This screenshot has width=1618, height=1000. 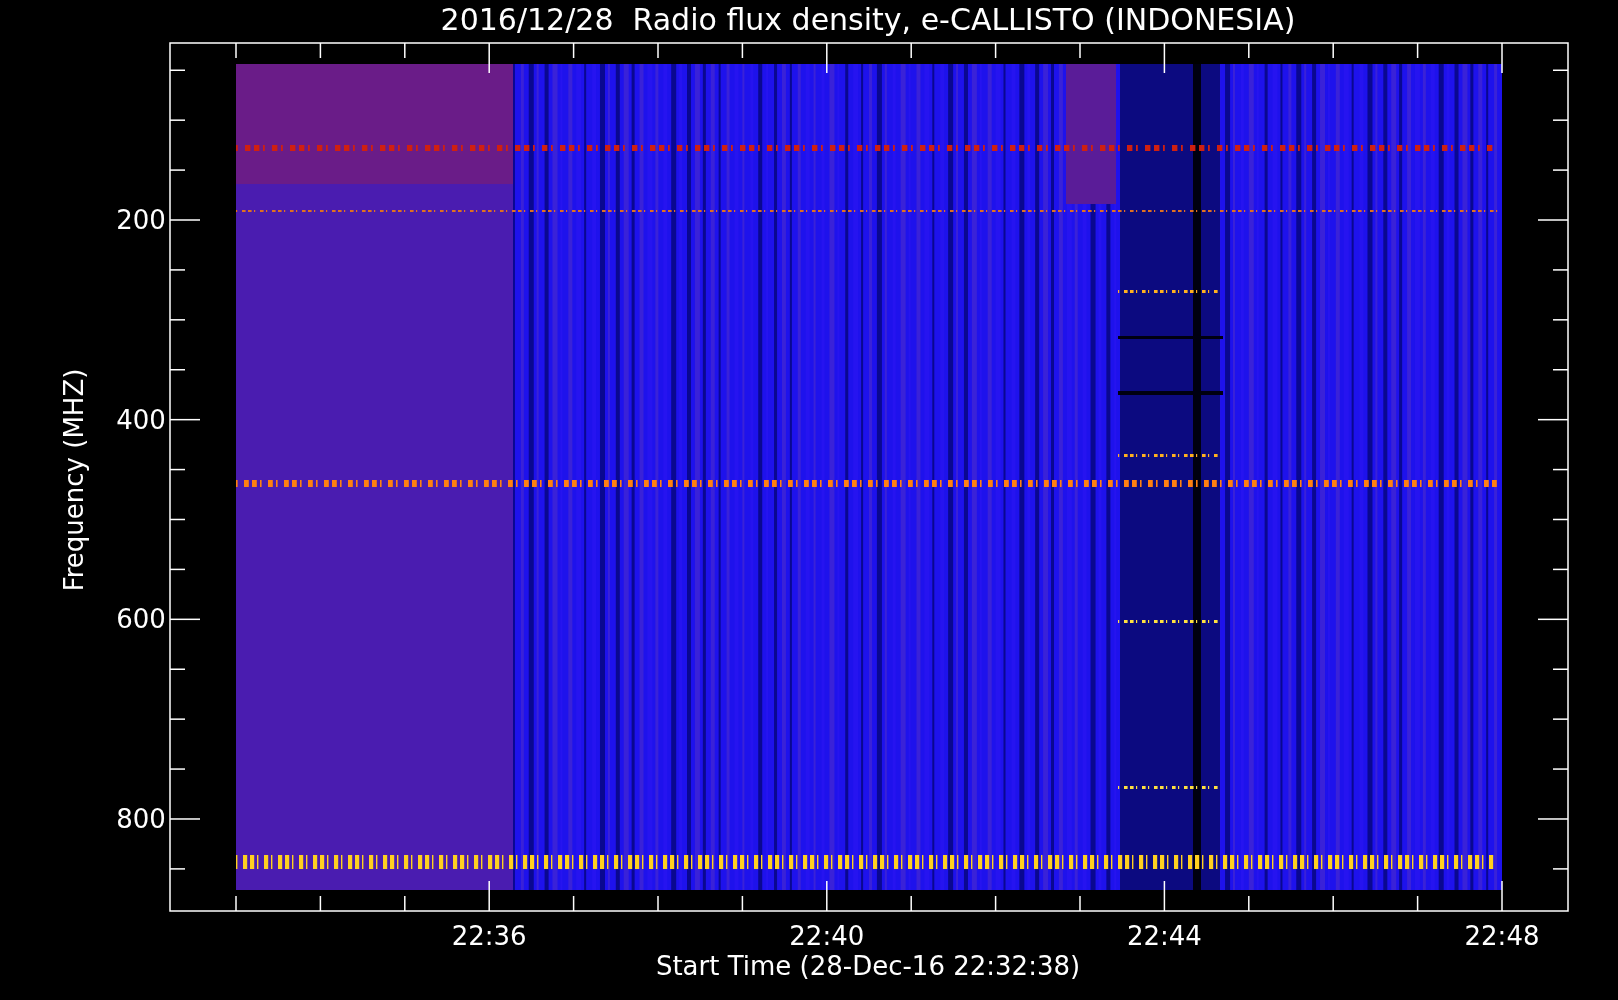 What do you see at coordinates (868, 19) in the screenshot?
I see `chart-title: 2016/12/28 Radio flux density, e-CALLISTO (INDONESIA)` at bounding box center [868, 19].